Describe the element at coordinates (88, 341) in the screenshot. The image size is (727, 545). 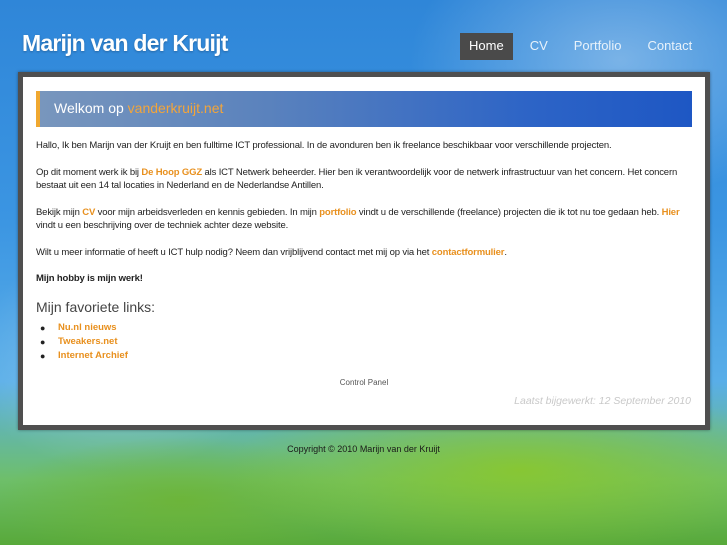
I see `tweakers-link: Tweakers.net` at that location.